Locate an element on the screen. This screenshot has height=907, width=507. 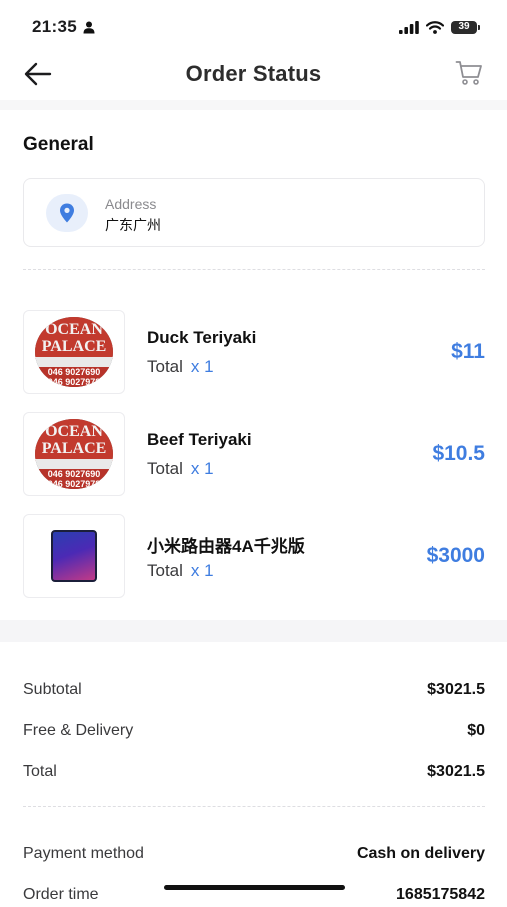
subtotal-value: $3021.5 is located at coordinates (456, 689).